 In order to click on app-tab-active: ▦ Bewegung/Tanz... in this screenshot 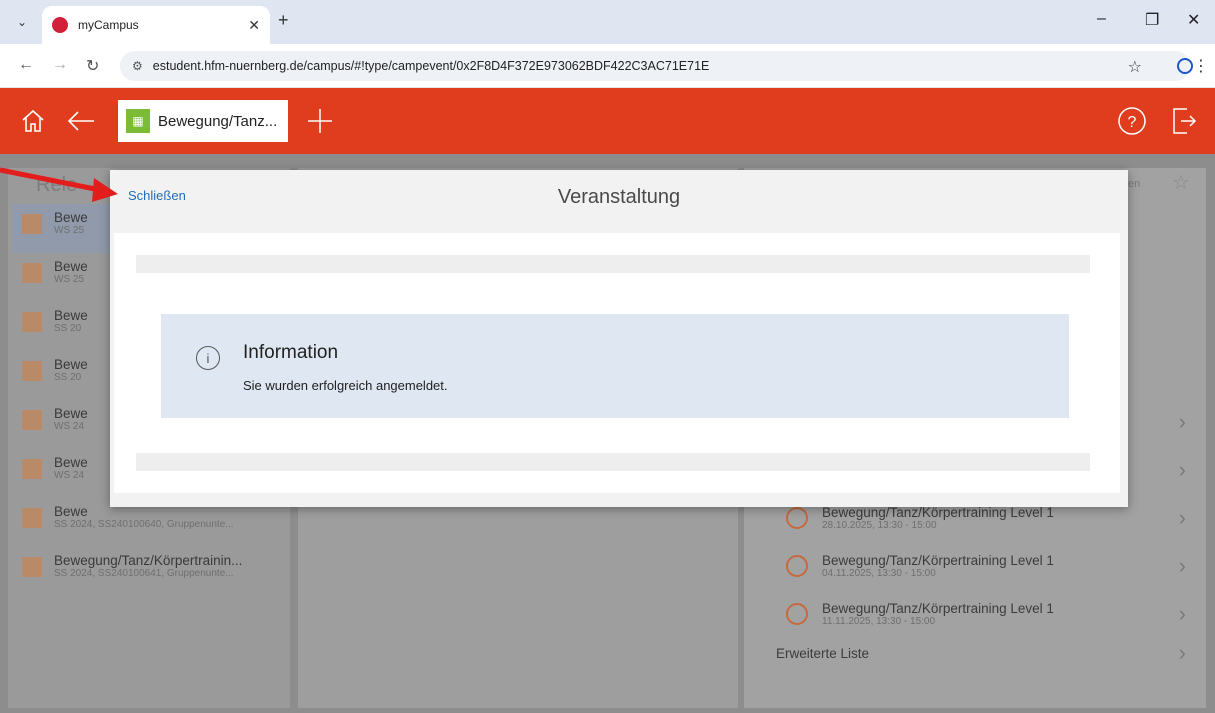, I will do `click(203, 121)`.